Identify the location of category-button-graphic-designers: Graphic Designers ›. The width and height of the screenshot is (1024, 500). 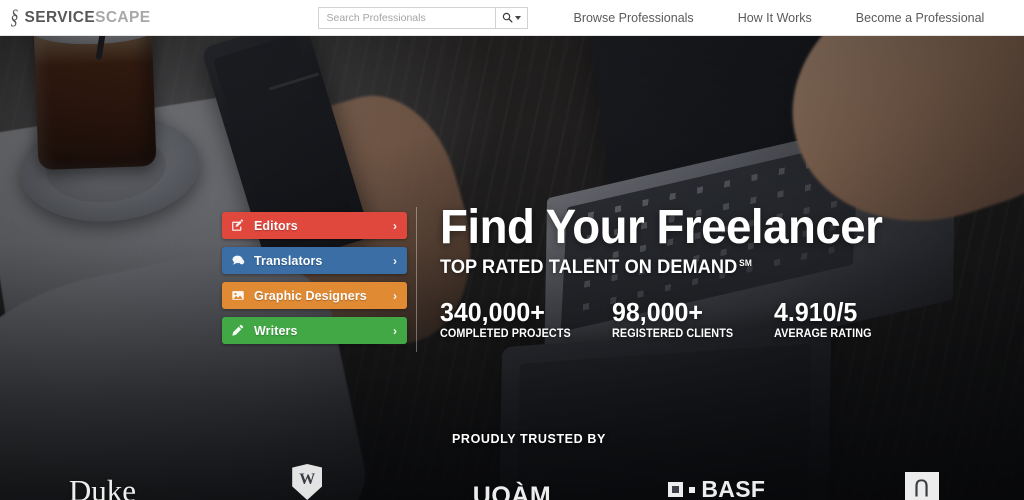
(314, 295).